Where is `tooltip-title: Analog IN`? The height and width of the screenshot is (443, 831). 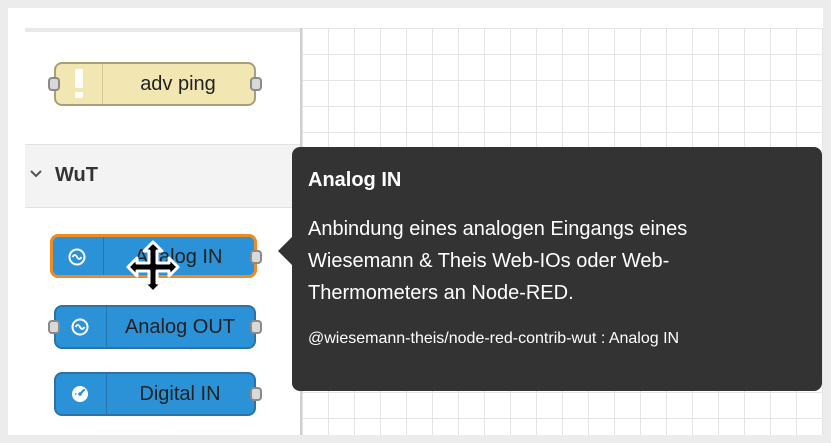 tooltip-title: Analog IN is located at coordinates (355, 180).